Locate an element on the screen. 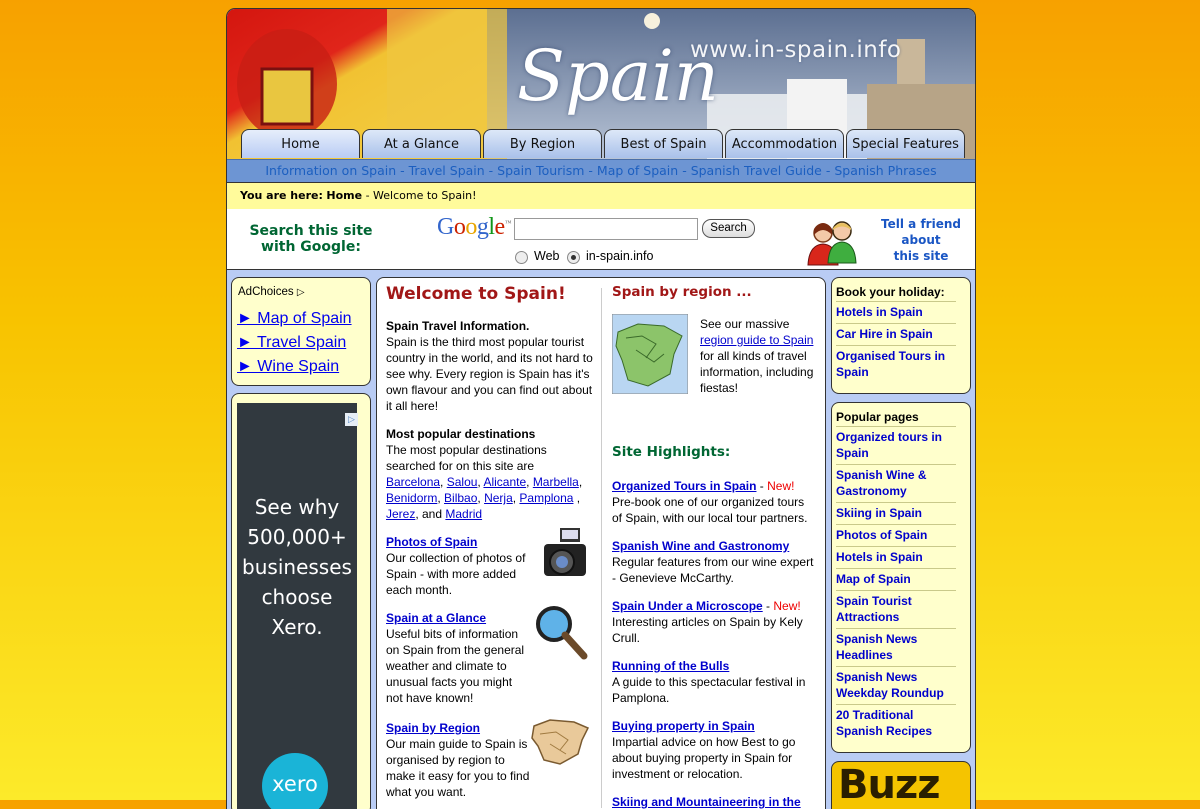  list-item: Map of Spain is located at coordinates (896, 579).